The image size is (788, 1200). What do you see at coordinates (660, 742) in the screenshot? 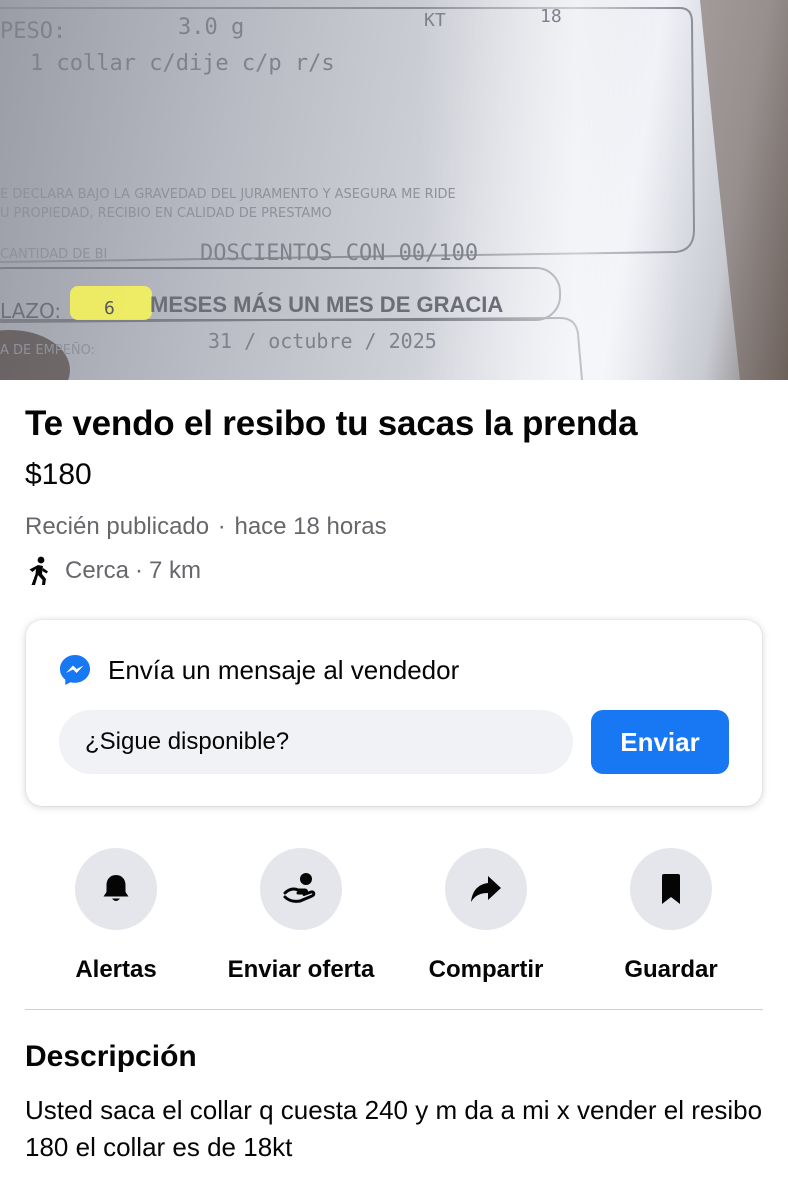
I see `send-button: Enviar` at bounding box center [660, 742].